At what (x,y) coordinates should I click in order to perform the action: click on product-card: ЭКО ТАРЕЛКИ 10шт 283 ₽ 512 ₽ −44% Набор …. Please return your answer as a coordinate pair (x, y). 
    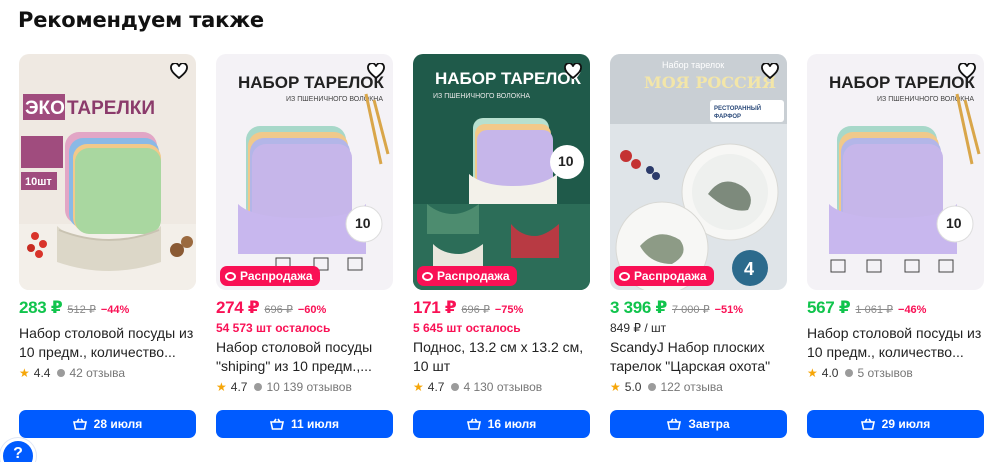
    Looking at the image, I should click on (107, 247).